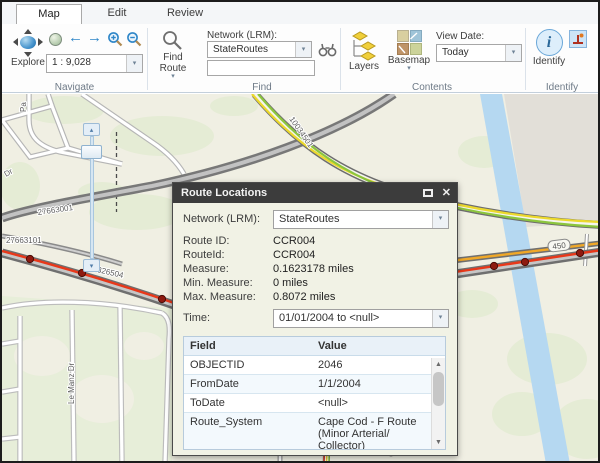 The height and width of the screenshot is (463, 600). I want to click on basemap-button: Basemap ▾, so click(409, 51).